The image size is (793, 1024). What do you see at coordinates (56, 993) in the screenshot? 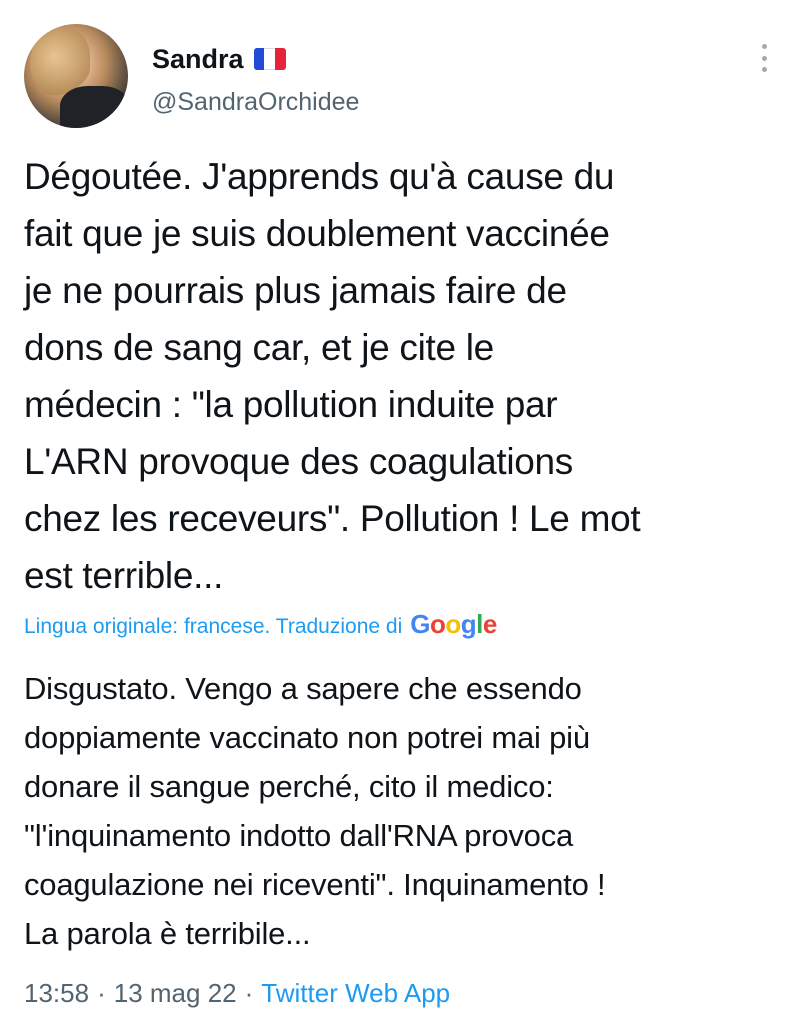
I see `tweet-time: 13:58` at bounding box center [56, 993].